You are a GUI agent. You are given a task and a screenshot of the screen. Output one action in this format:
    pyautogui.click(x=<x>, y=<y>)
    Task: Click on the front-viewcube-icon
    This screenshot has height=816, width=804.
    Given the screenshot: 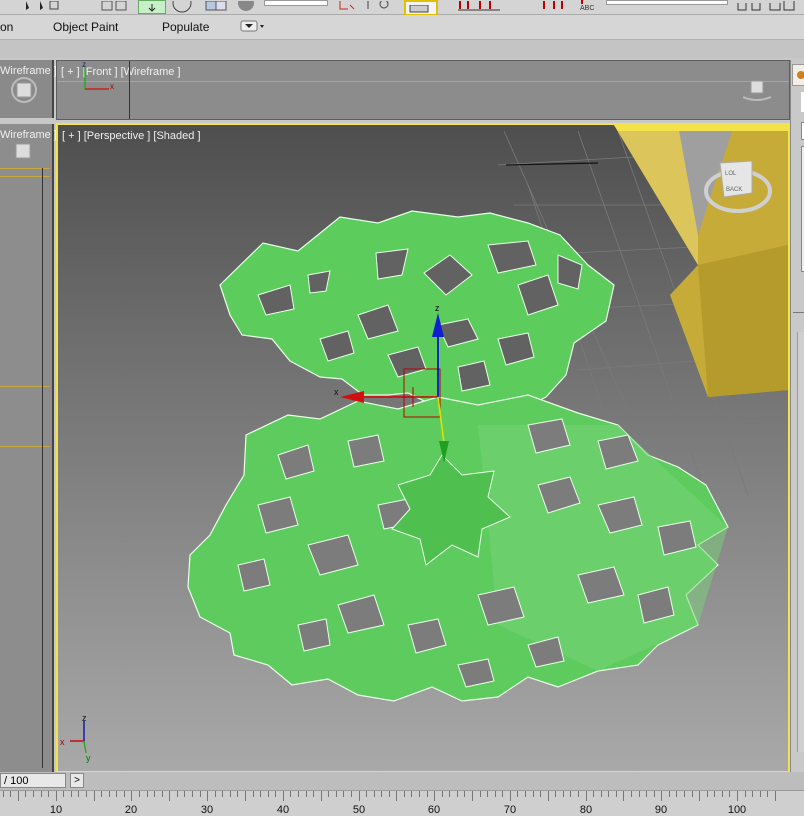 What is the action you would take?
    pyautogui.click(x=758, y=91)
    